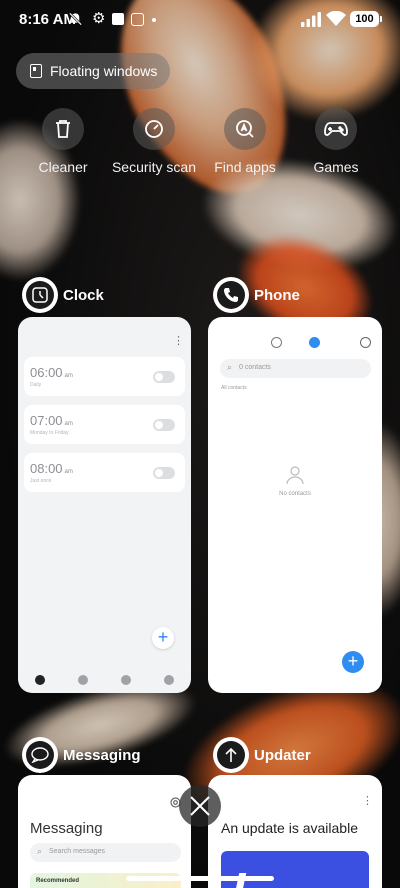 The width and height of the screenshot is (400, 888). Describe the element at coordinates (276, 342) in the screenshot. I see `recents-tab-icon` at that location.